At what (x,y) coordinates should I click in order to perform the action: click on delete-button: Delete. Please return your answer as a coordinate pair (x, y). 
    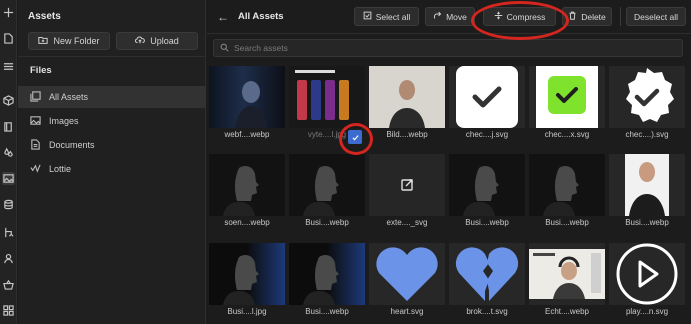
    Looking at the image, I should click on (587, 16).